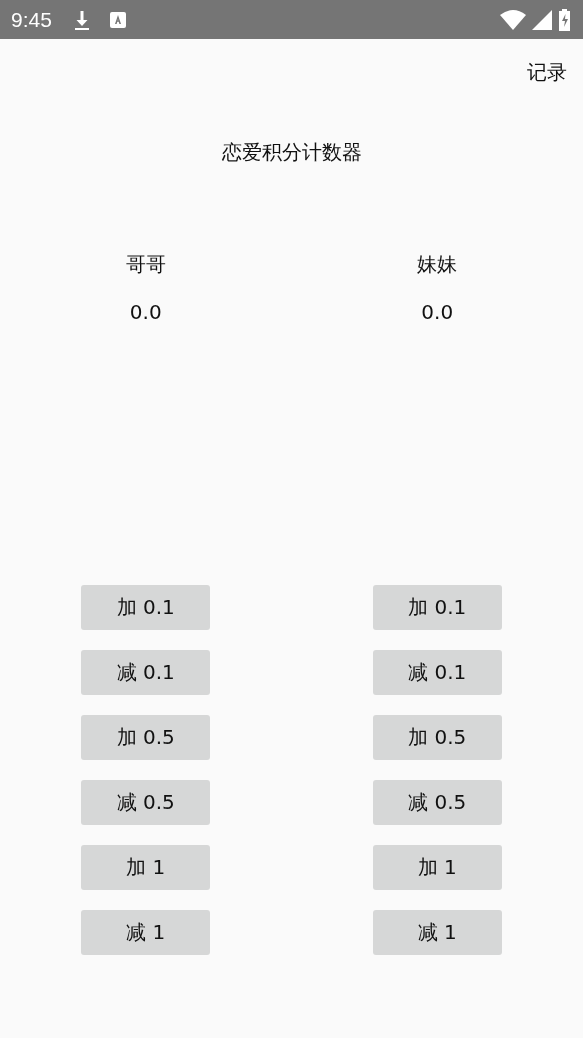 The height and width of the screenshot is (1038, 583). What do you see at coordinates (547, 72) in the screenshot?
I see `record-button: 记录` at bounding box center [547, 72].